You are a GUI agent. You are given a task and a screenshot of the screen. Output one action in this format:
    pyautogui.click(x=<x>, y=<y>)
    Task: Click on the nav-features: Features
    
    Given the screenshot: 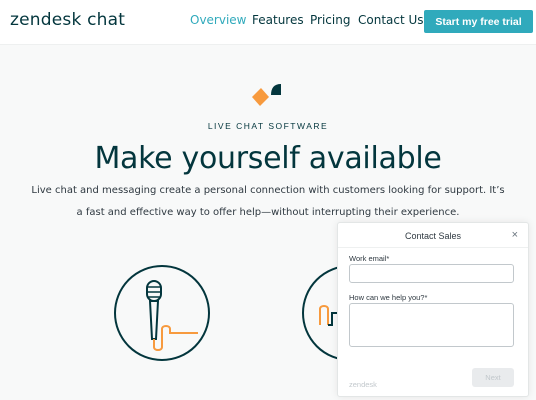 What is the action you would take?
    pyautogui.click(x=278, y=20)
    